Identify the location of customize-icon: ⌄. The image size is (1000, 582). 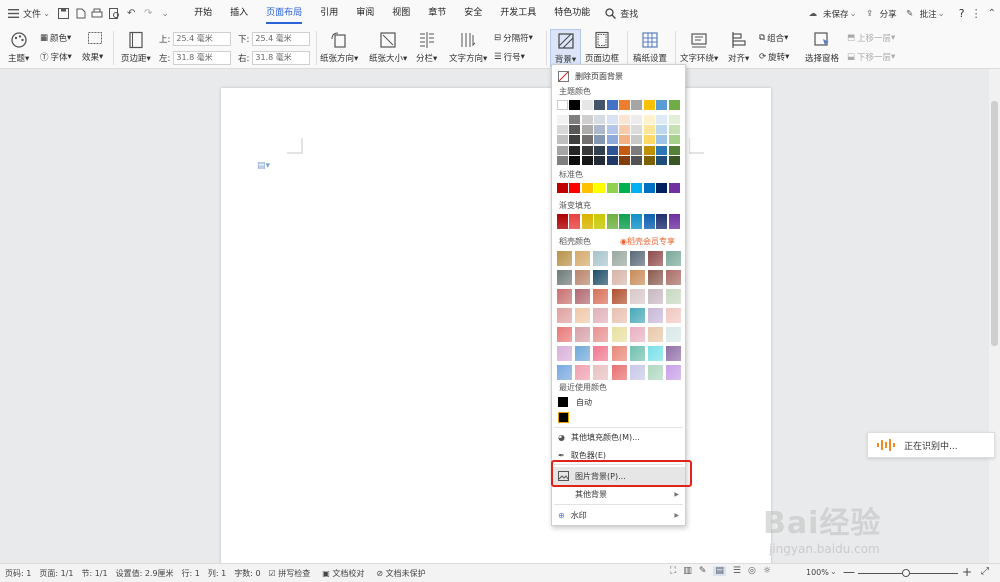
(165, 14).